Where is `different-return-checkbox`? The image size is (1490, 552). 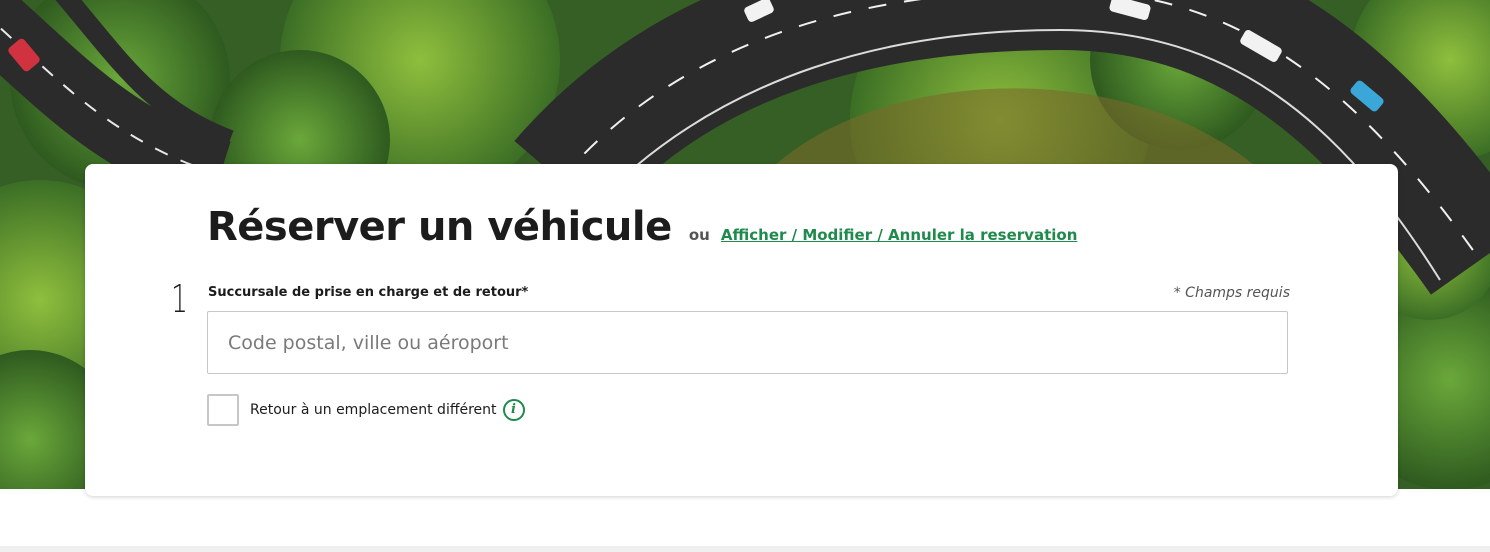 different-return-checkbox is located at coordinates (223, 409).